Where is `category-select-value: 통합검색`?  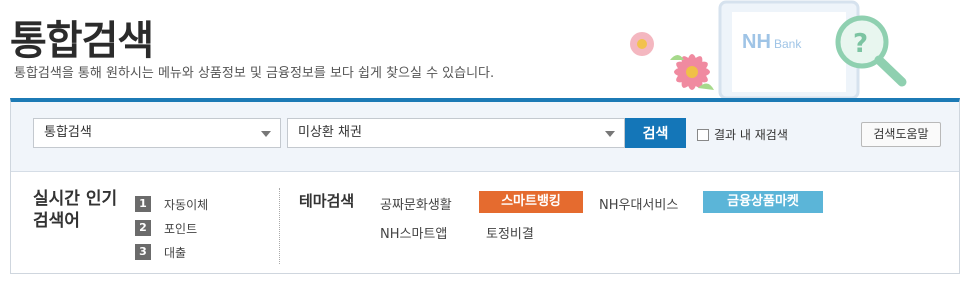
category-select-value: 통합검색 is located at coordinates (68, 132).